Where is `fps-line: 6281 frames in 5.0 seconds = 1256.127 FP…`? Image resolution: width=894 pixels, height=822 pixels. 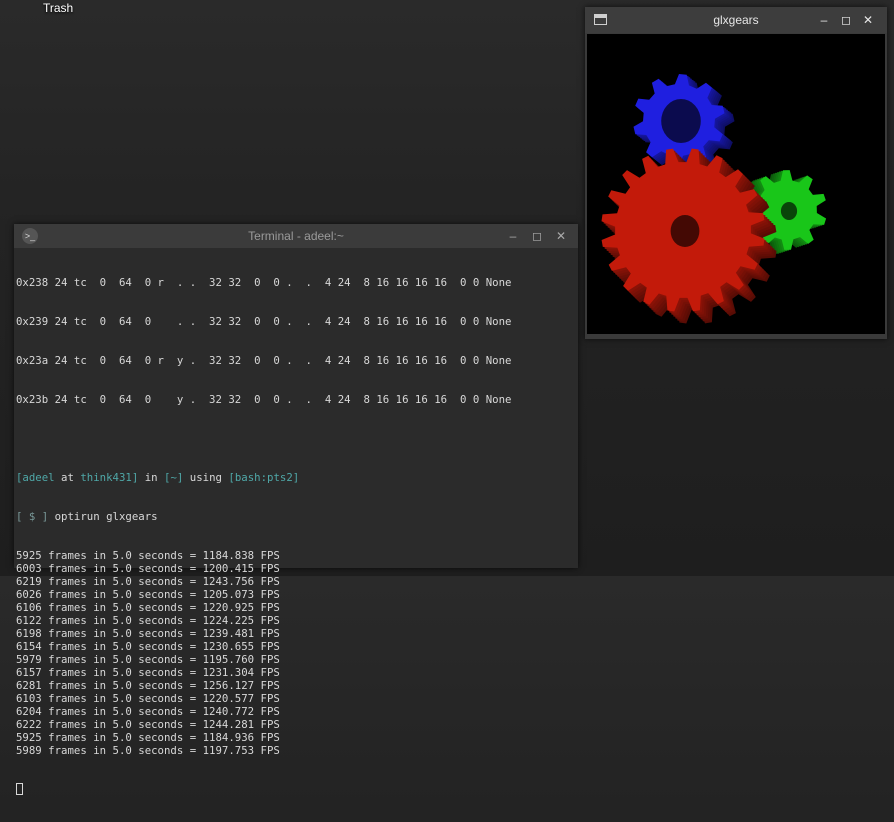 fps-line: 6281 frames in 5.0 seconds = 1256.127 FP… is located at coordinates (148, 685).